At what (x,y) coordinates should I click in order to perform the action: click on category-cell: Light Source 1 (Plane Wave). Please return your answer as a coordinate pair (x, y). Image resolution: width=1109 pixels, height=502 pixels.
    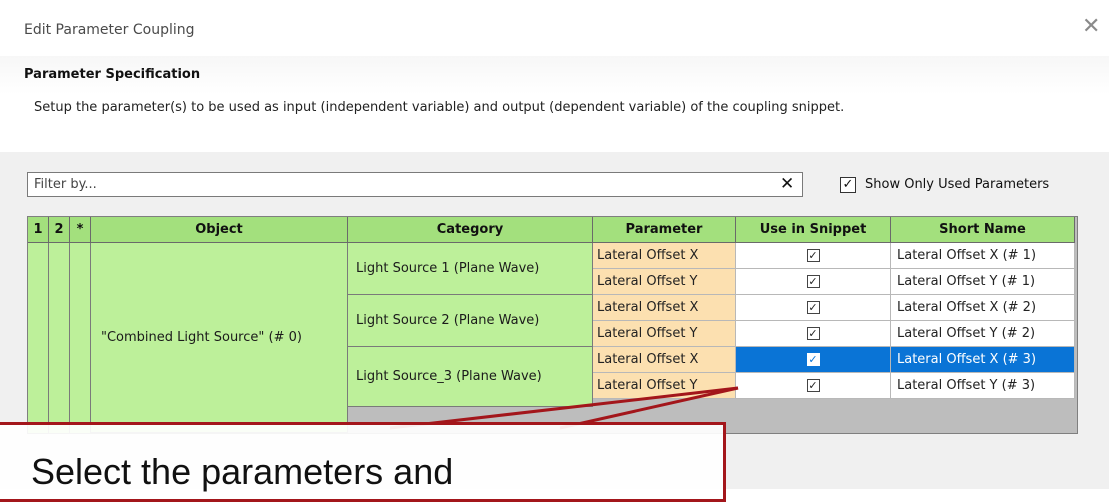
    Looking at the image, I should click on (470, 269).